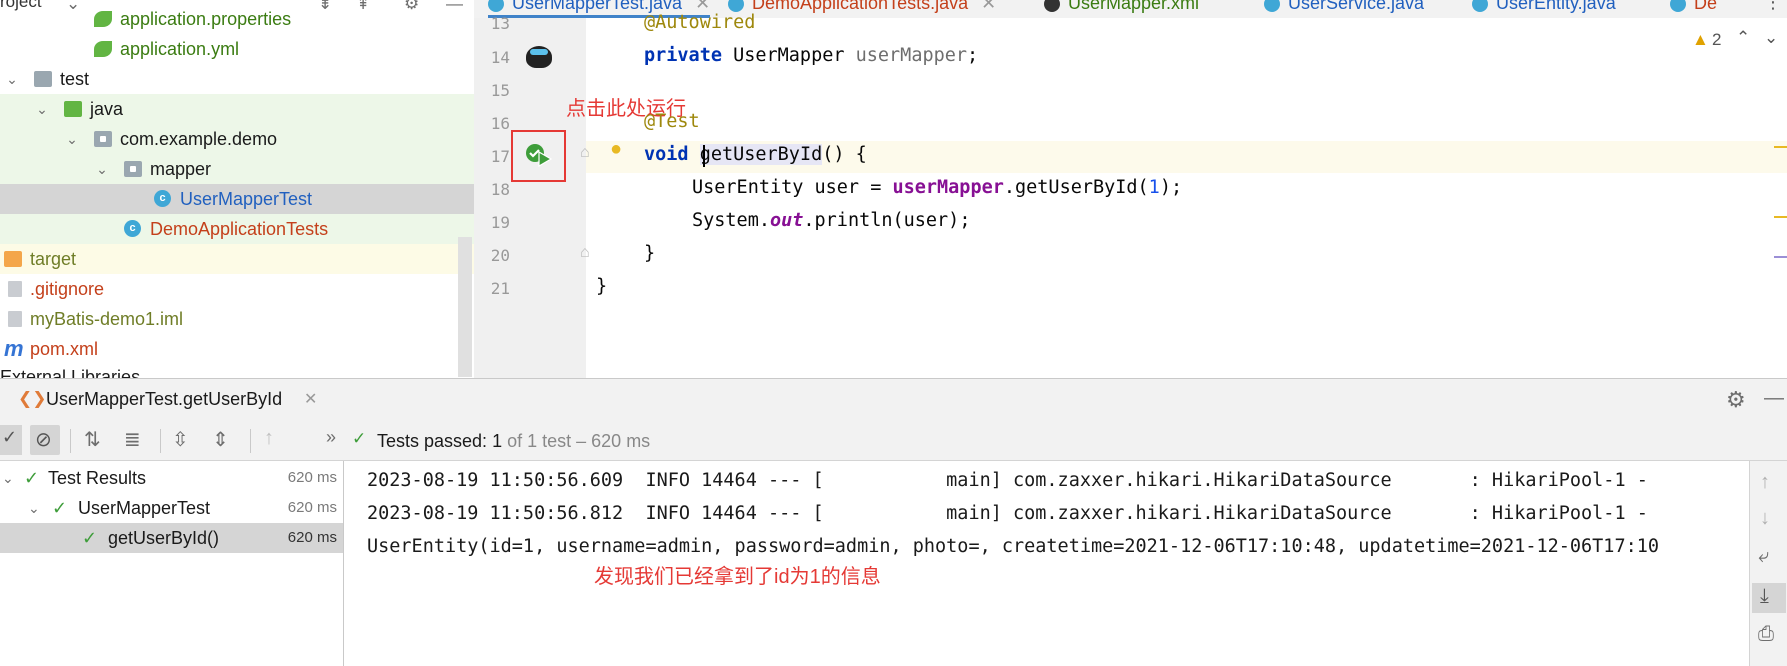 The image size is (1787, 666). I want to click on gear-icon: ⚙, so click(1736, 400).